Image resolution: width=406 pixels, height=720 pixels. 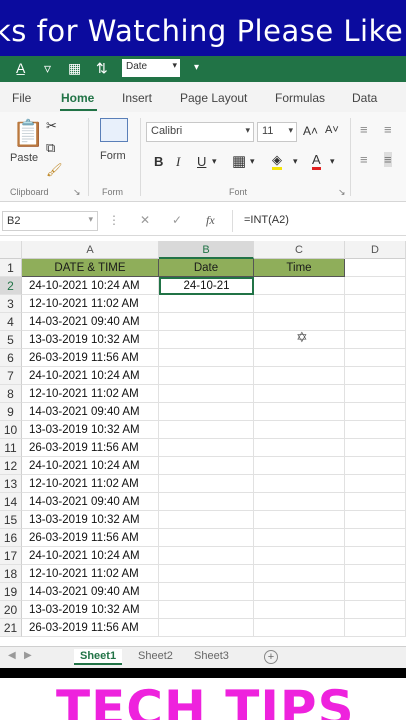 I want to click on bold-button: B, so click(x=158, y=161).